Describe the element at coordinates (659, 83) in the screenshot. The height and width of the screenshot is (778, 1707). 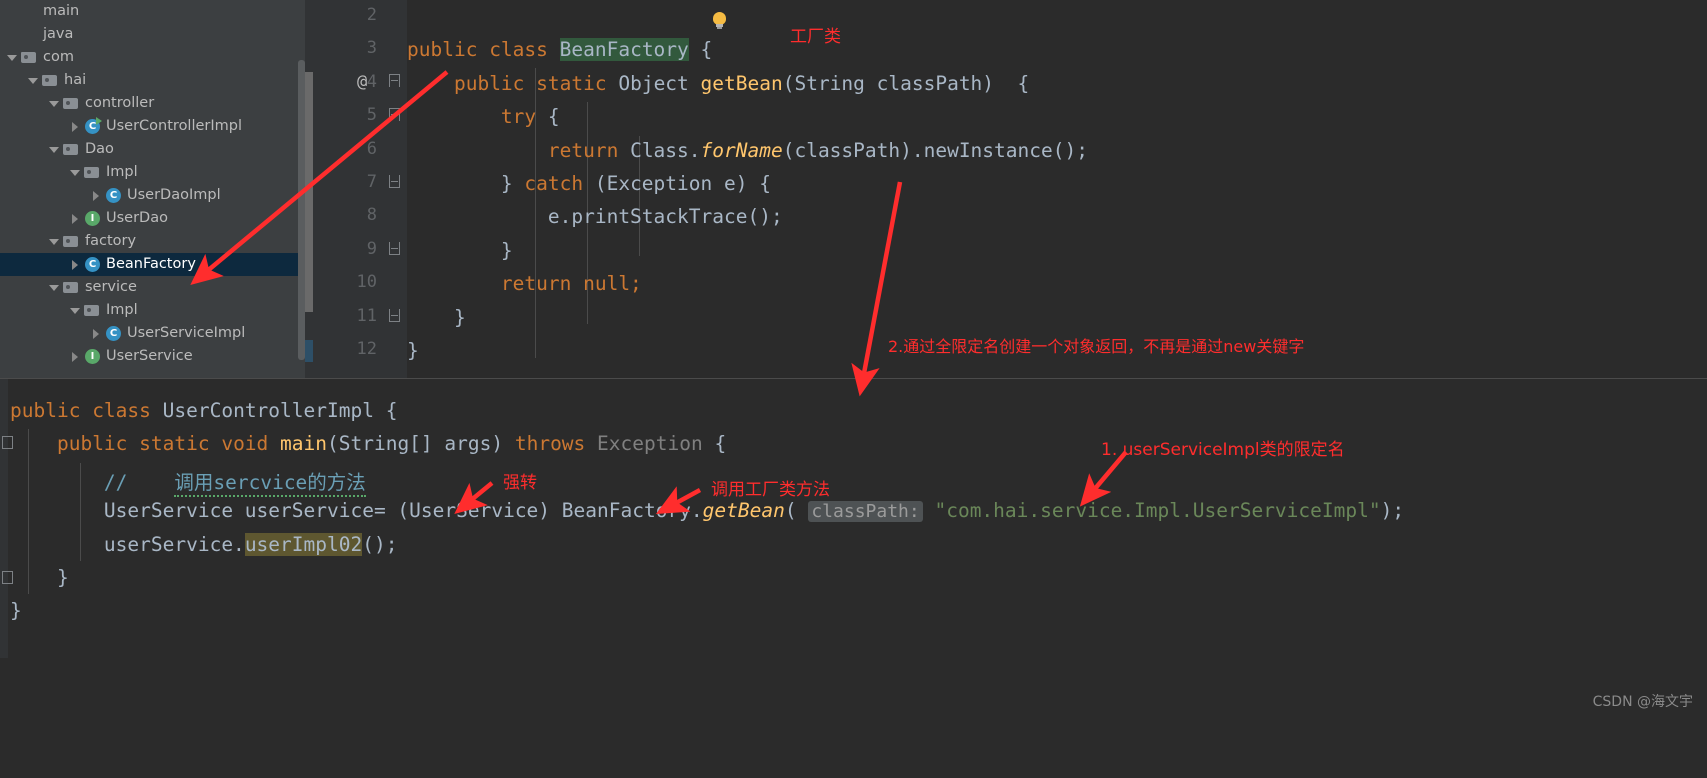
I see `code-token: Object` at that location.